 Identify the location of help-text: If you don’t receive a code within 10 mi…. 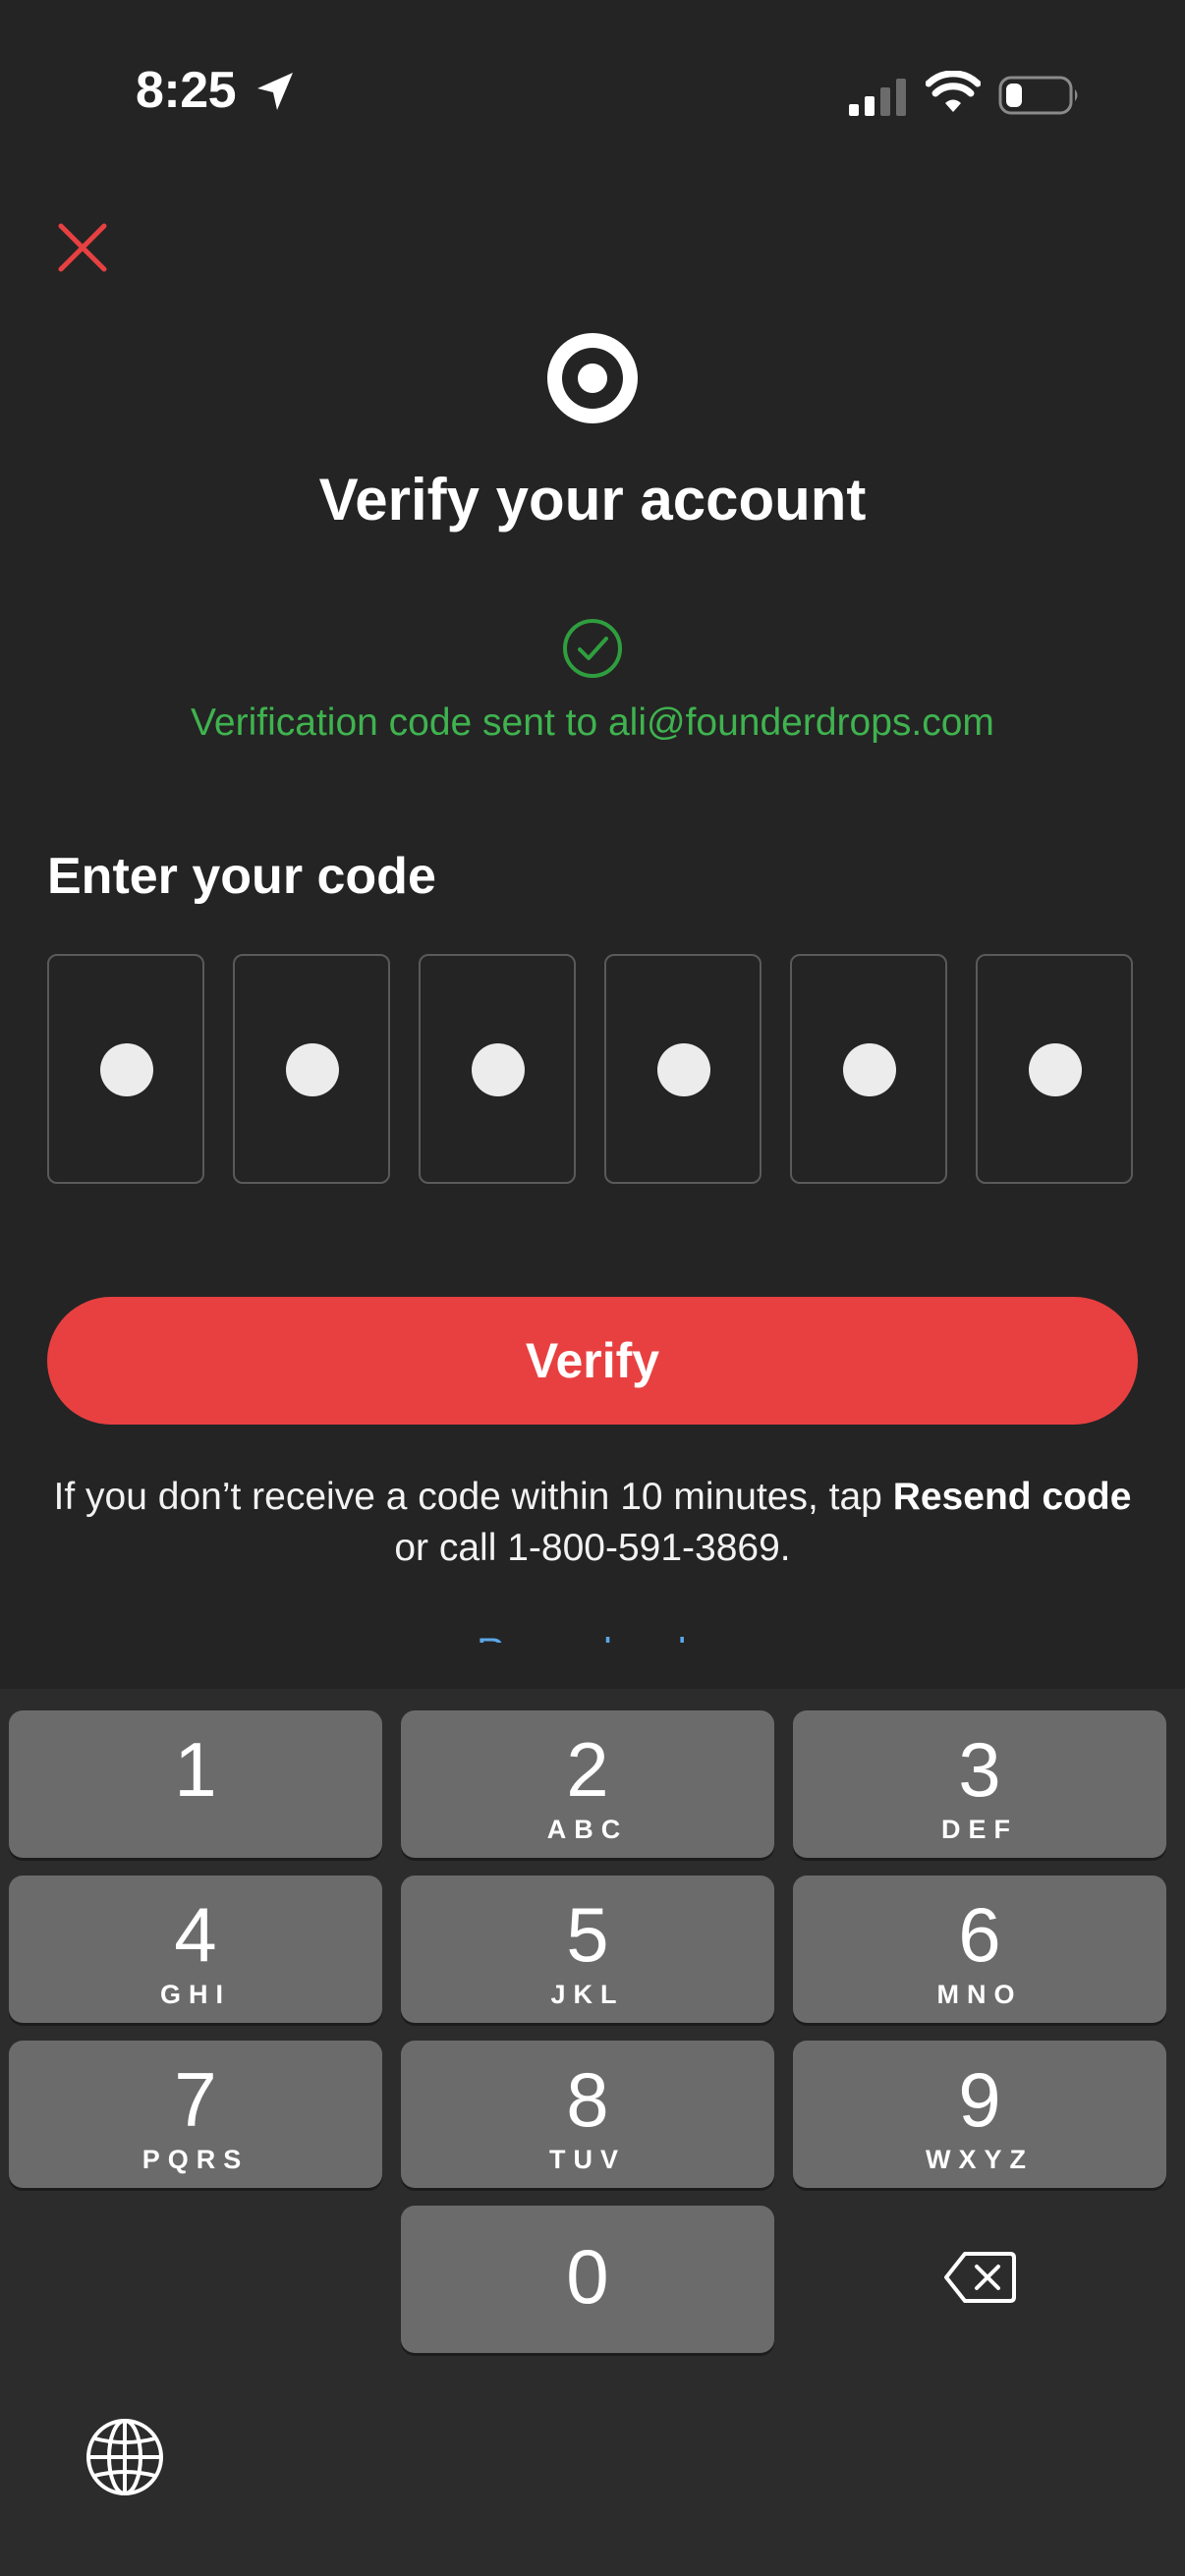
(592, 1523).